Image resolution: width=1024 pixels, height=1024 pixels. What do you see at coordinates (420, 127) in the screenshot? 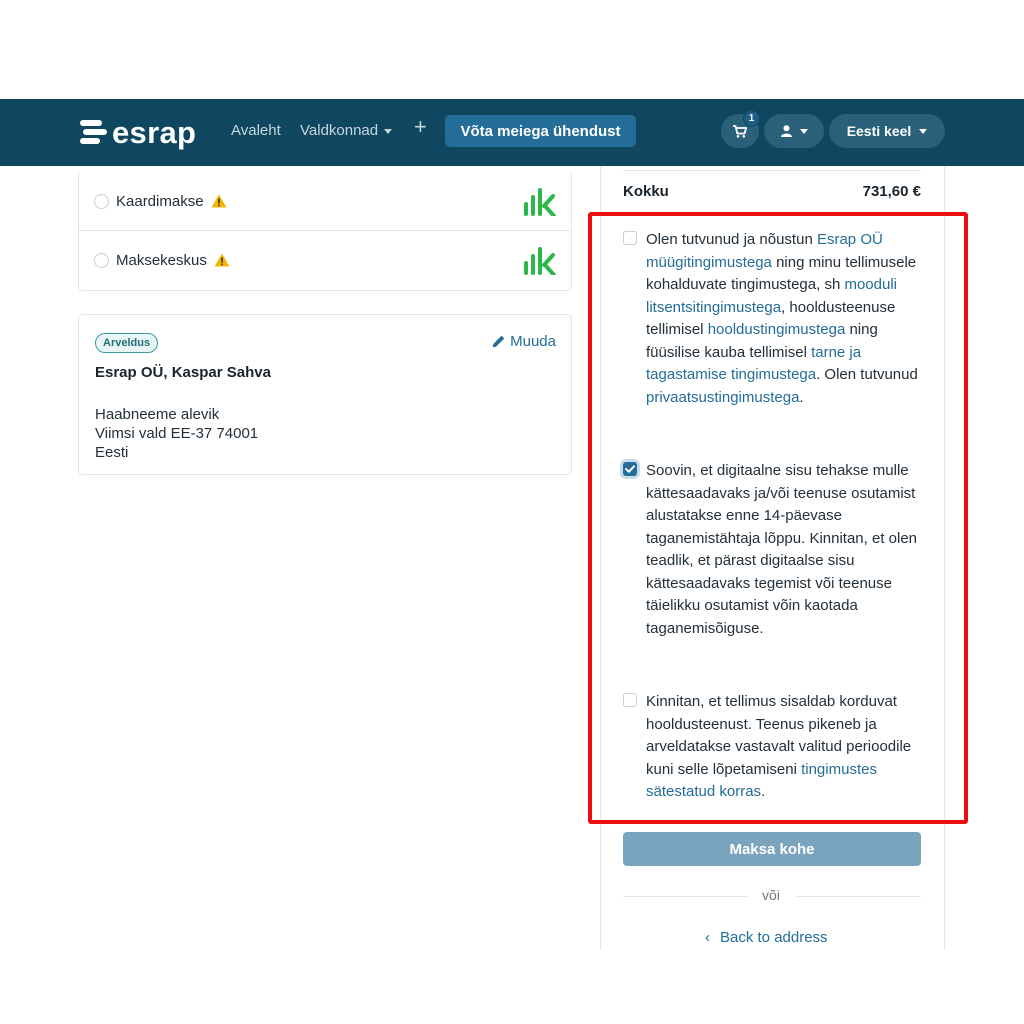
I see `plus-icon: +` at bounding box center [420, 127].